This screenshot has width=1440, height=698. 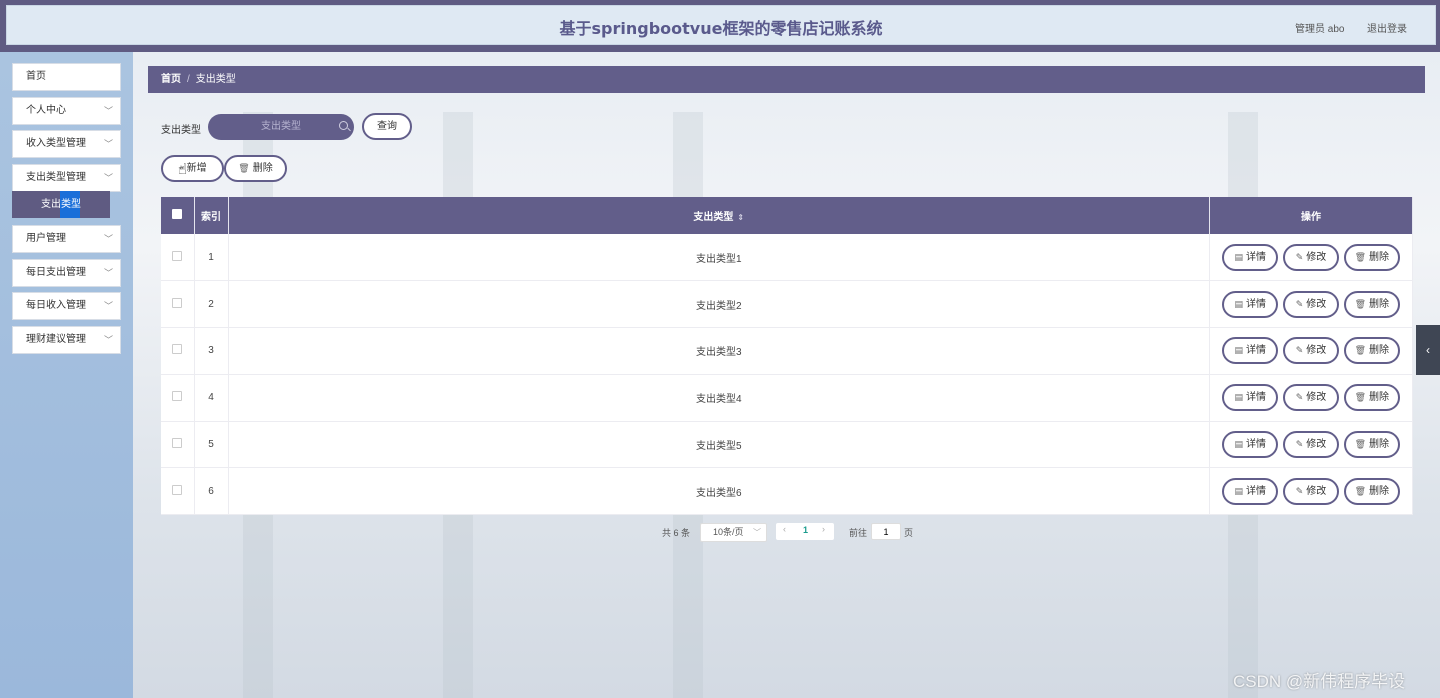 I want to click on select-all-checkbox, so click(x=177, y=214).